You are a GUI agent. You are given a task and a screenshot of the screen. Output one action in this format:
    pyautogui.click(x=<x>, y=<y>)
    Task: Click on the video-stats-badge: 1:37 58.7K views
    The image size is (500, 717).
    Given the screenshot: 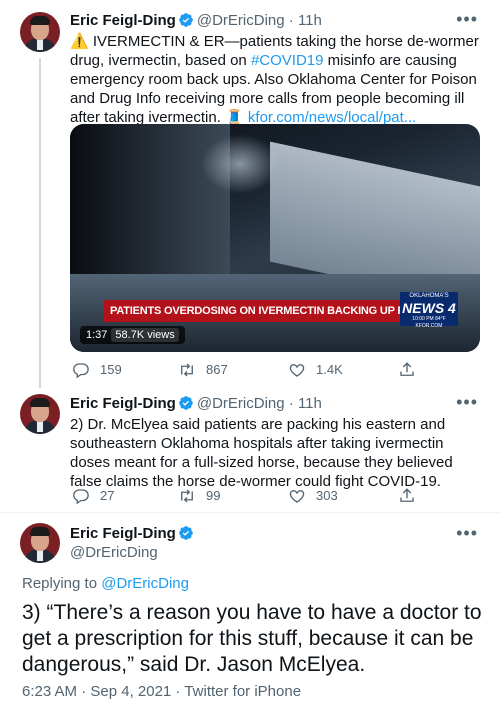 What is the action you would take?
    pyautogui.click(x=132, y=335)
    